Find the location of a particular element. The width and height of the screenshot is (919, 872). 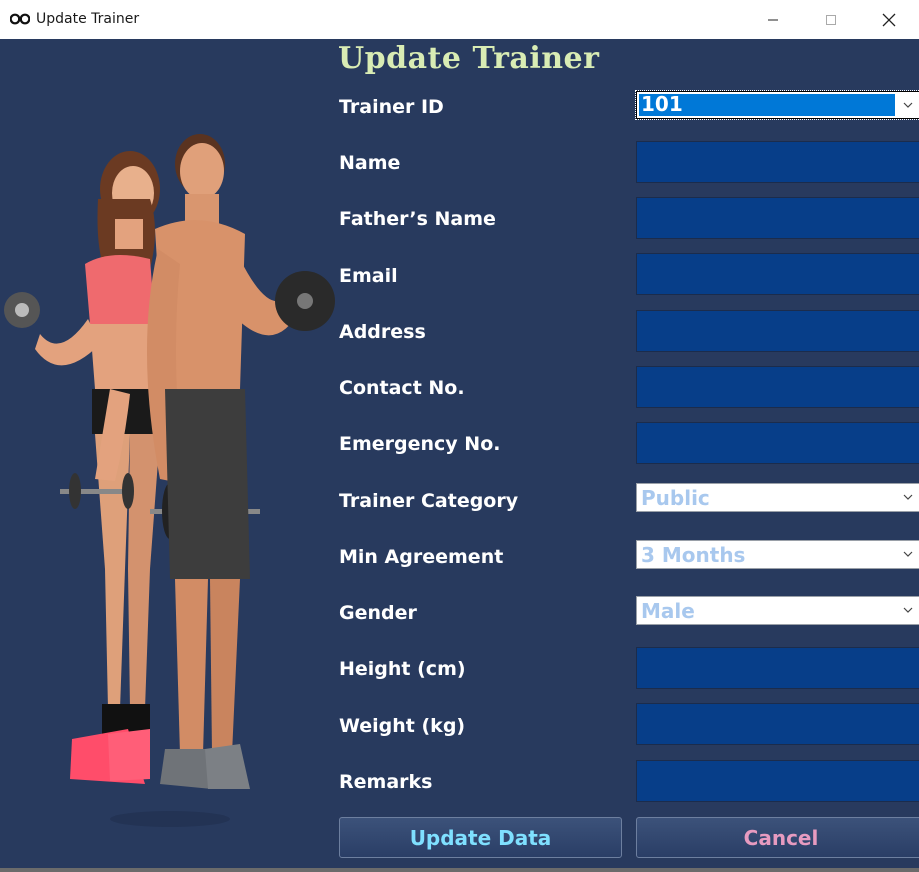

trainer-category-value: Public is located at coordinates (675, 498).